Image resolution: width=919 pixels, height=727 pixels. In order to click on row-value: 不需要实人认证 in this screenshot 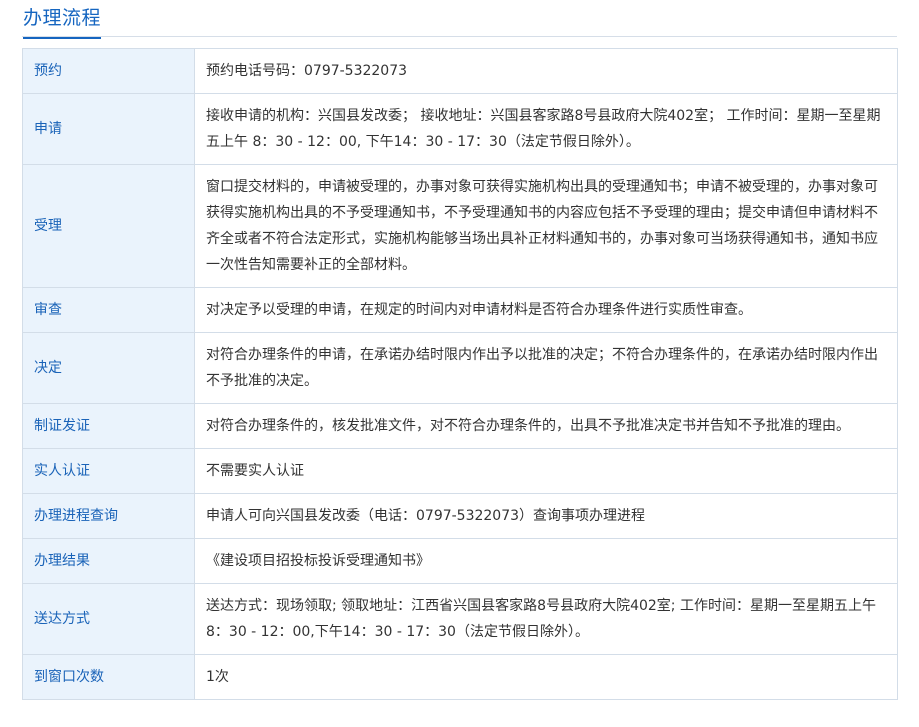, I will do `click(546, 471)`.